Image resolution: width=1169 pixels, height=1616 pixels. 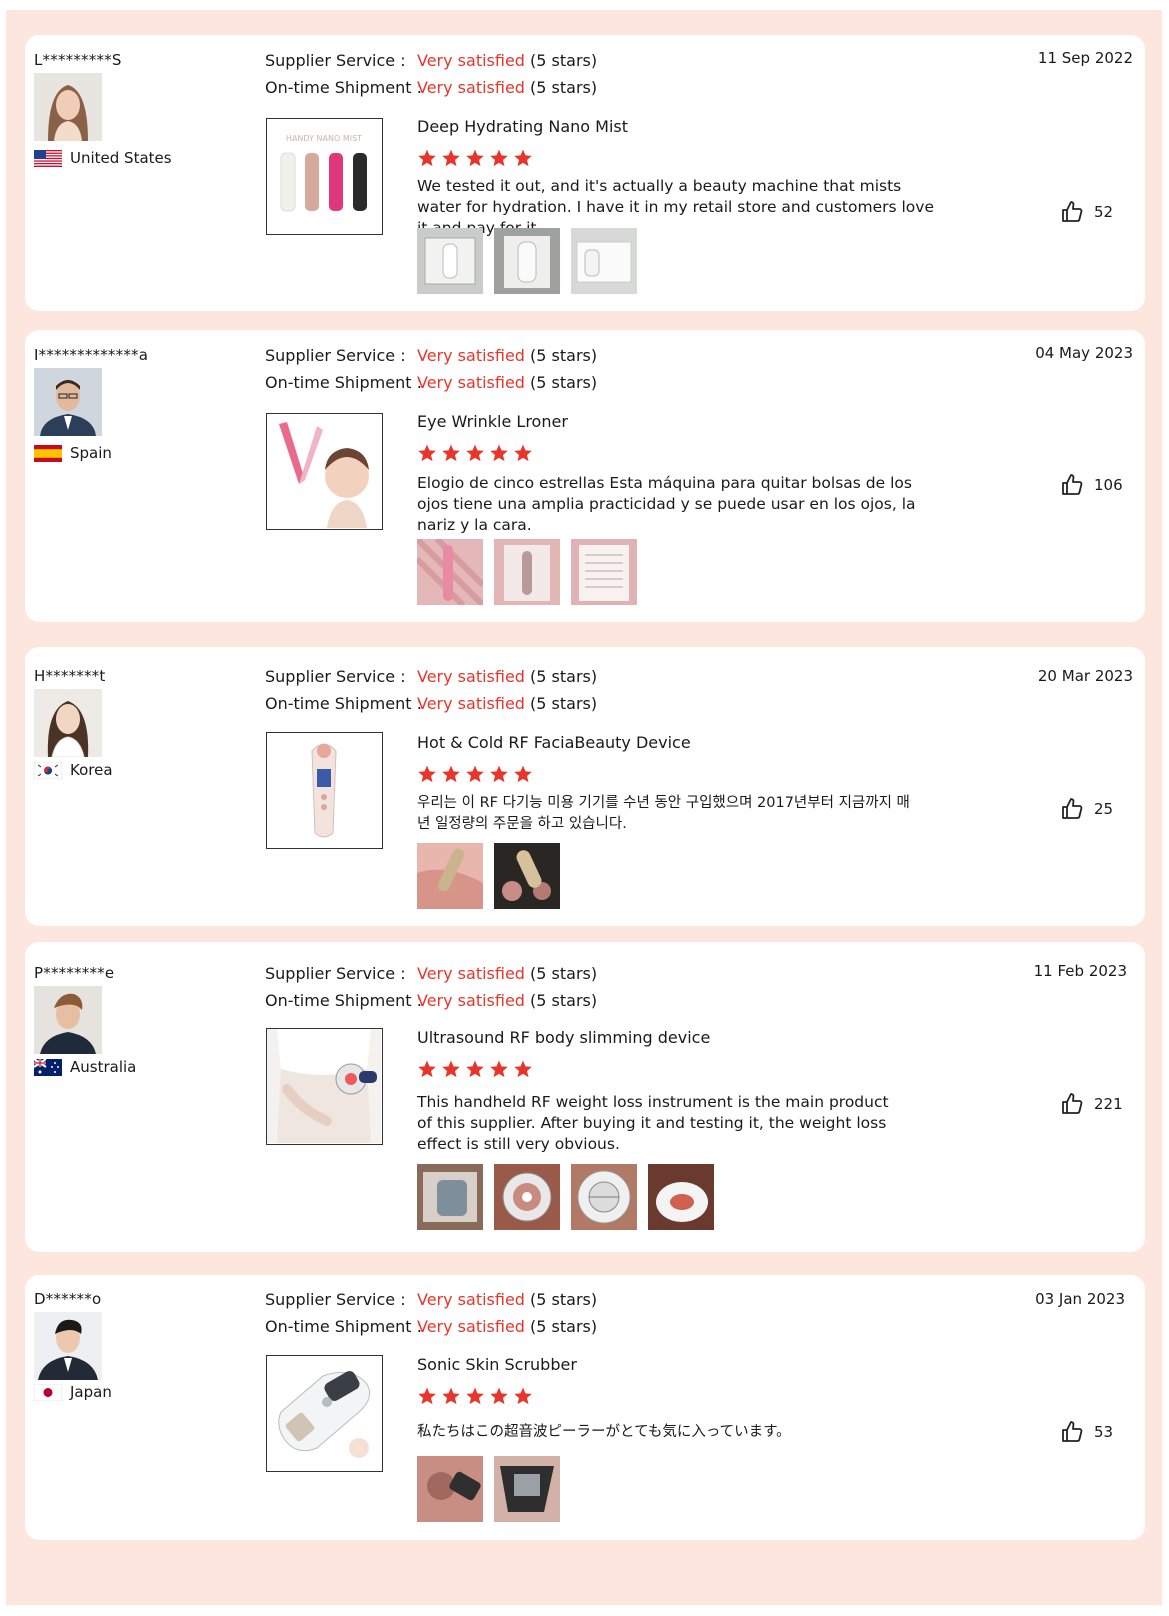 I want to click on reviewer-name: I*************a, so click(x=91, y=355).